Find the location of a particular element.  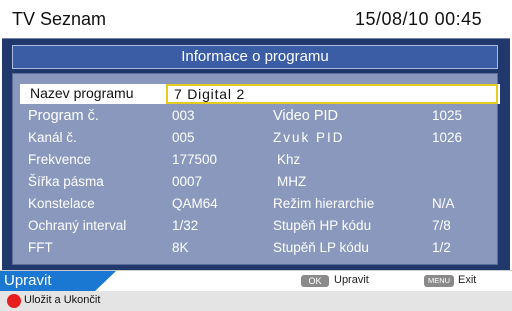

lp-code-rate-label: Stupěň LP kódu is located at coordinates (321, 247).